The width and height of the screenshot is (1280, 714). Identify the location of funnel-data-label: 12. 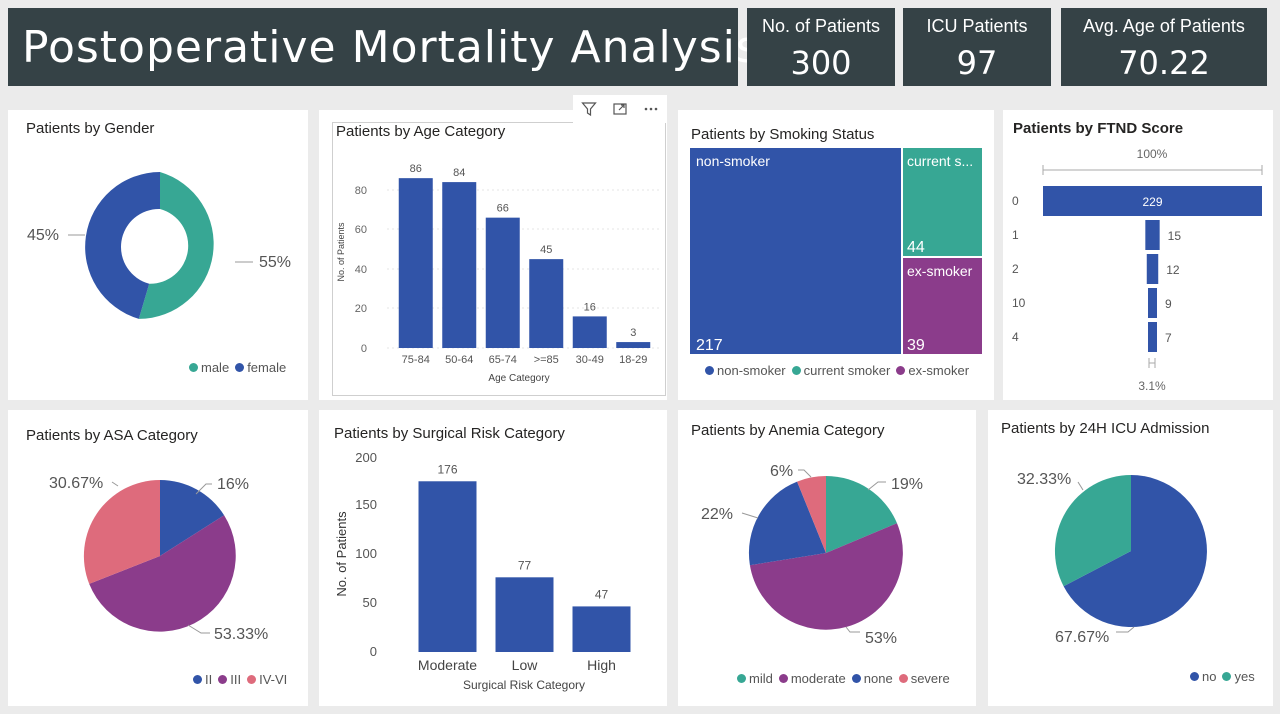
(1173, 270).